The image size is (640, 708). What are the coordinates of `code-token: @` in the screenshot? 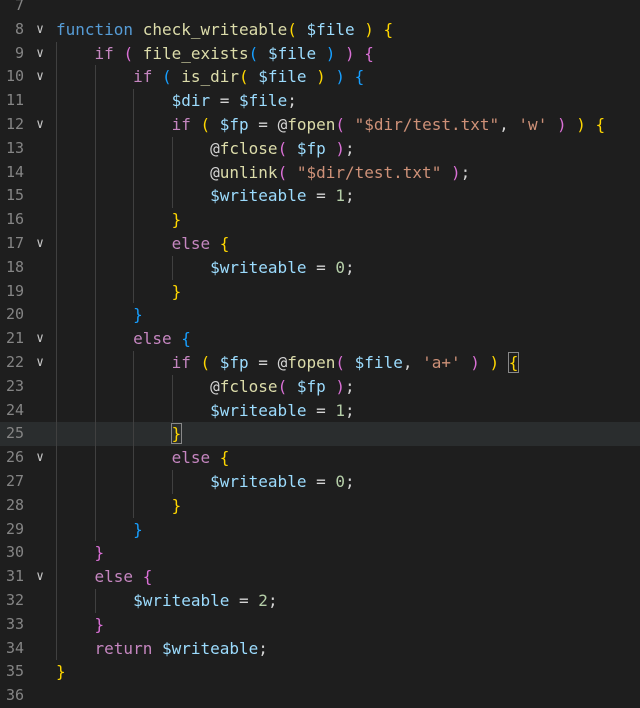 It's located at (215, 172).